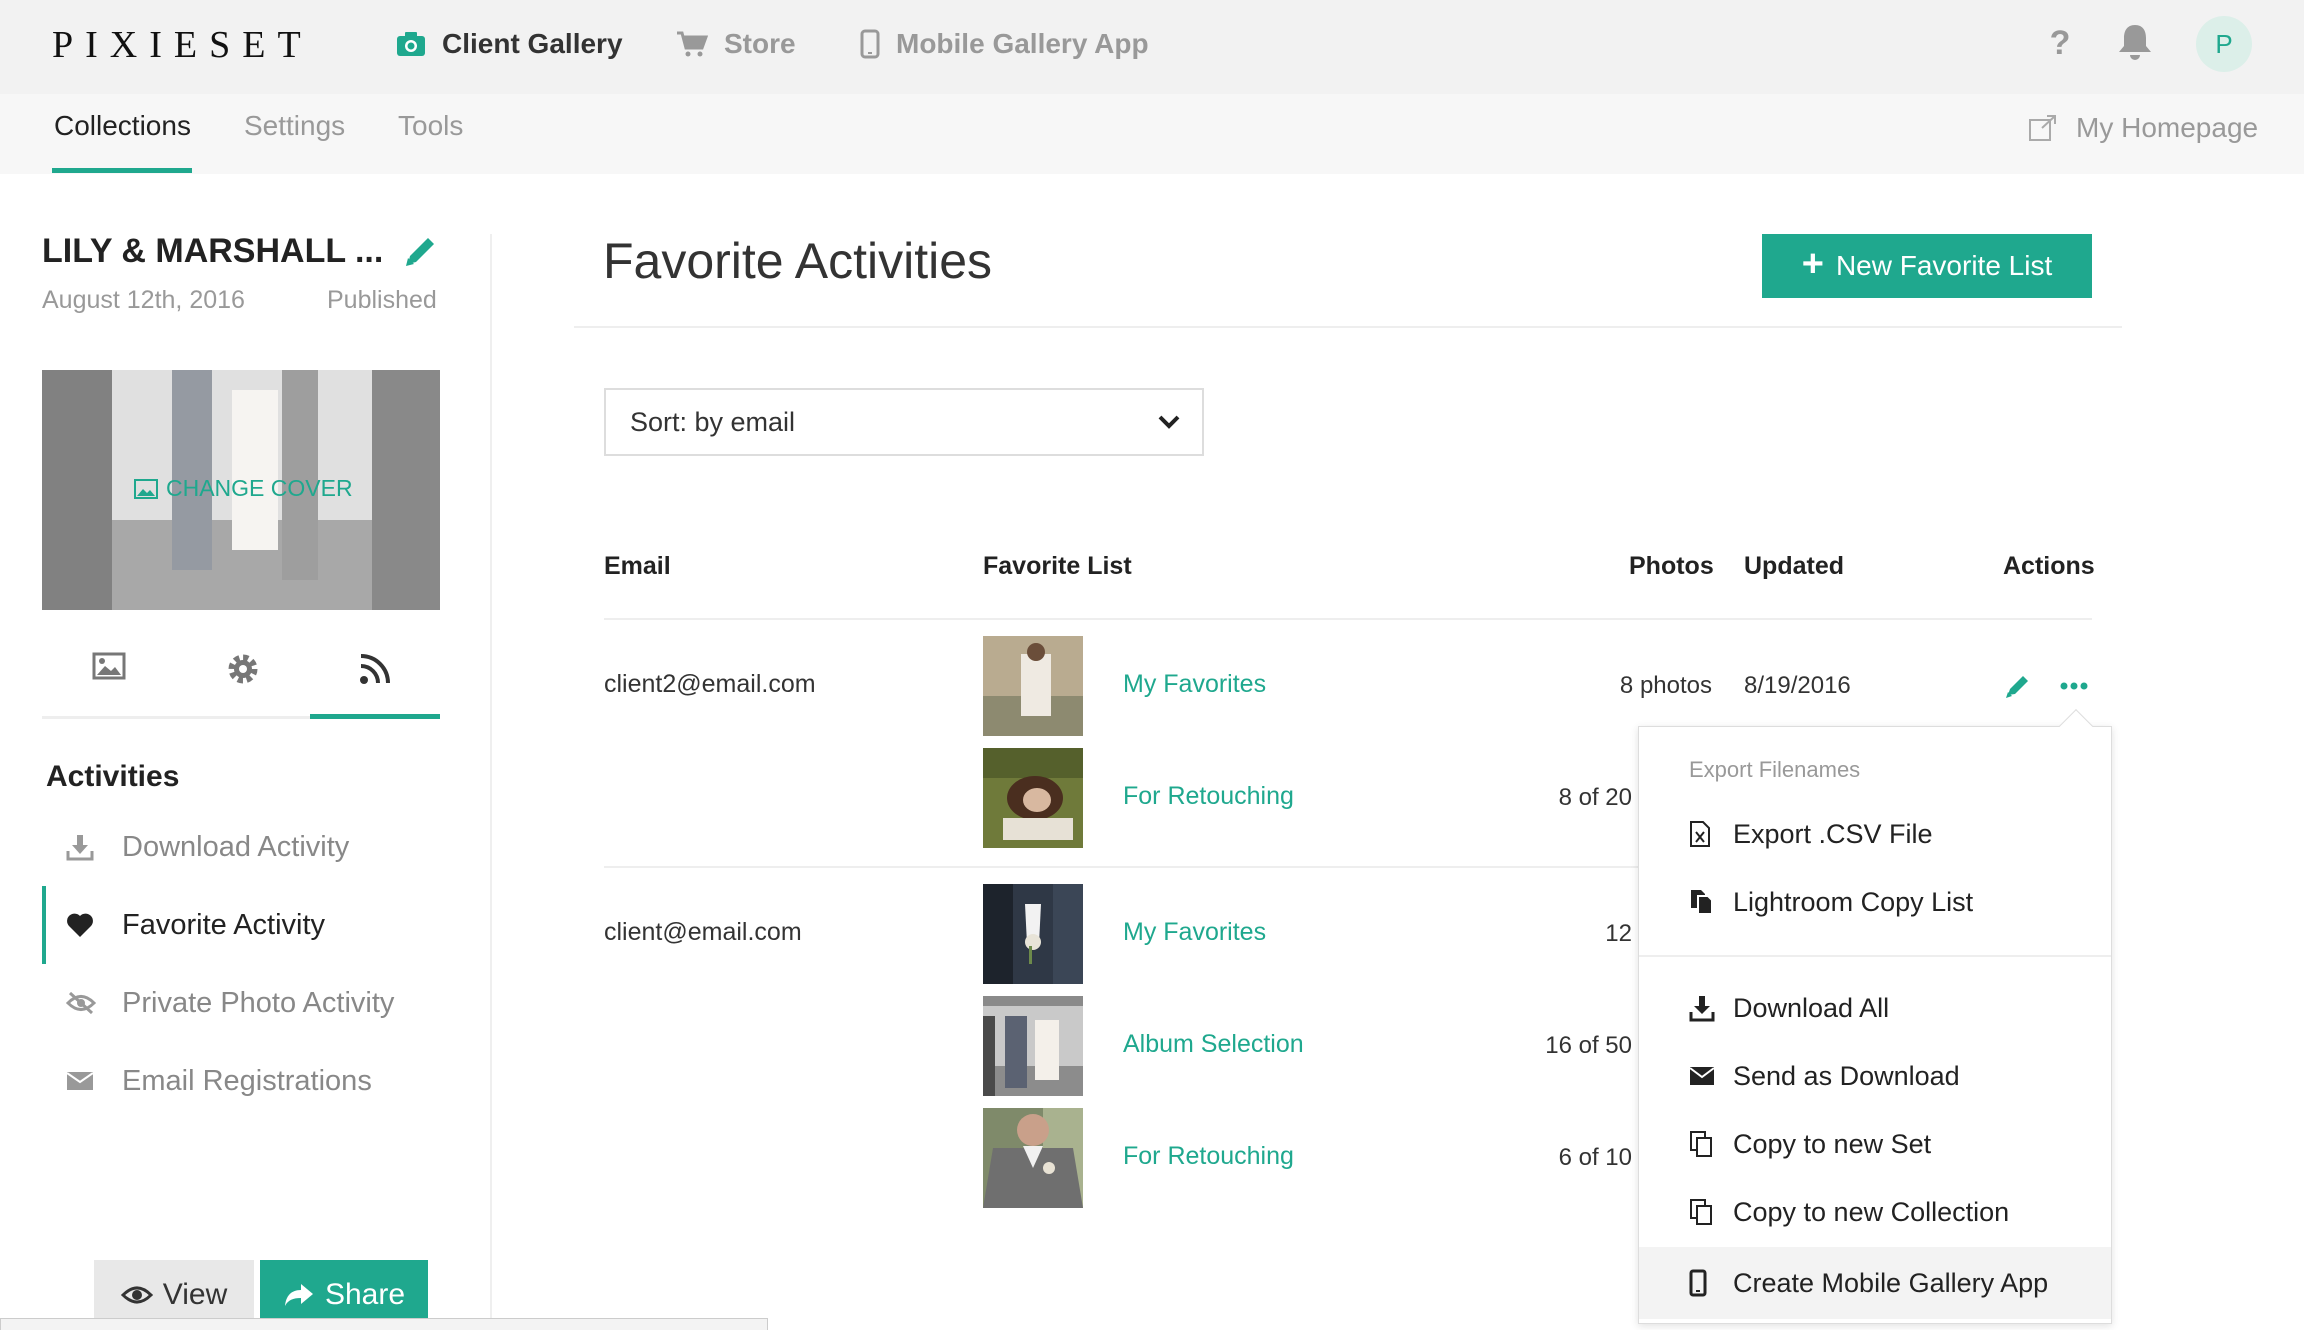 This screenshot has width=2304, height=1330. What do you see at coordinates (1169, 422) in the screenshot?
I see `chevron-down-icon` at bounding box center [1169, 422].